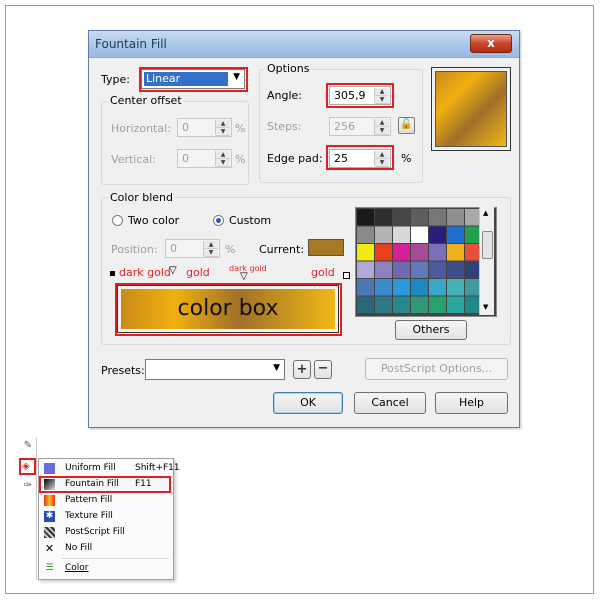 This screenshot has width=600, height=600. I want to click on annotation-dark-gold-left: dark gold, so click(145, 272).